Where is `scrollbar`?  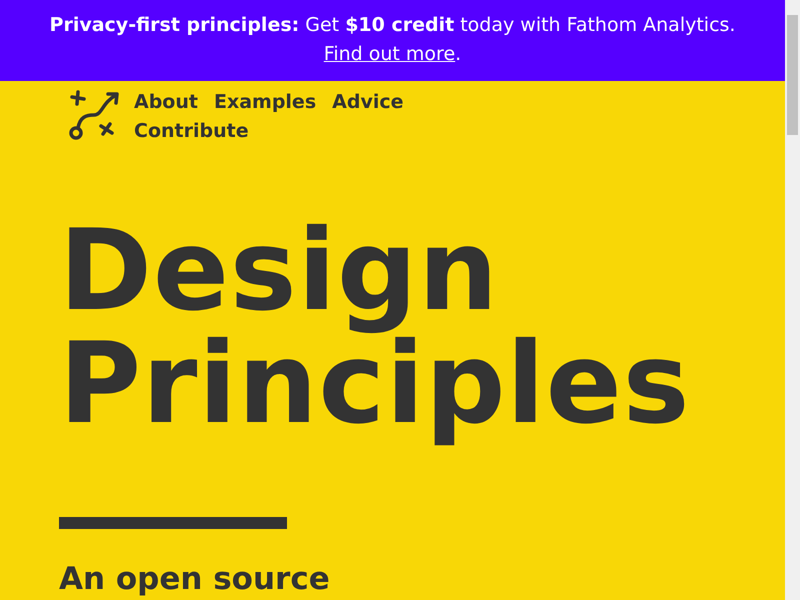 scrollbar is located at coordinates (792, 300).